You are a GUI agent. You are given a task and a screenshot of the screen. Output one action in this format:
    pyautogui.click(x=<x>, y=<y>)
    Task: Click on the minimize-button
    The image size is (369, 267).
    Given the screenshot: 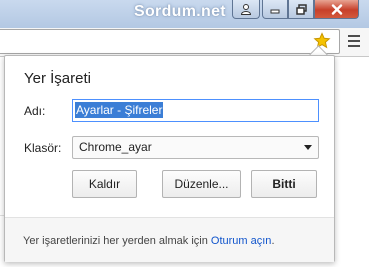 What is the action you would take?
    pyautogui.click(x=275, y=9)
    